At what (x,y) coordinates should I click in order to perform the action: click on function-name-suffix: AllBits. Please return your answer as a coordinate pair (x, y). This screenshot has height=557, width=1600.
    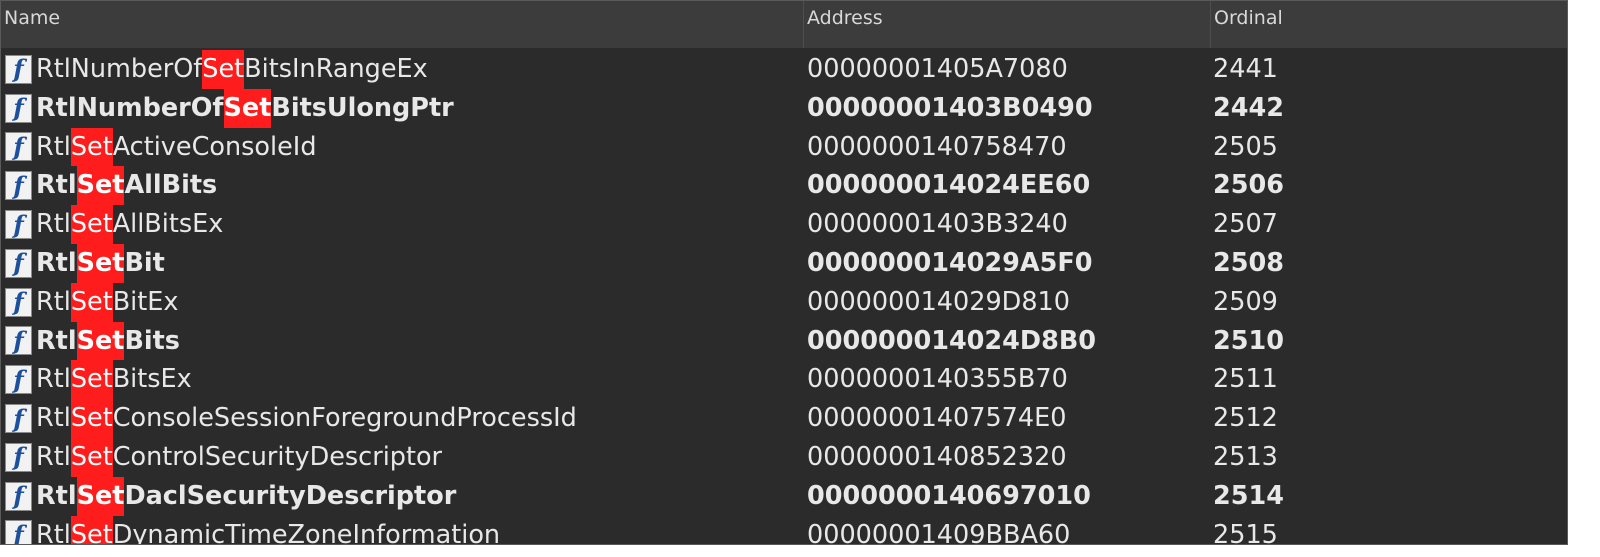
    Looking at the image, I should click on (171, 185).